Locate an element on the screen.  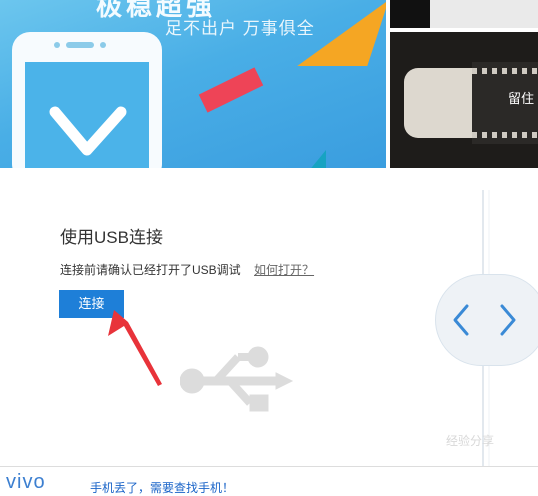
annotation-arrow is located at coordinates (135, 348).